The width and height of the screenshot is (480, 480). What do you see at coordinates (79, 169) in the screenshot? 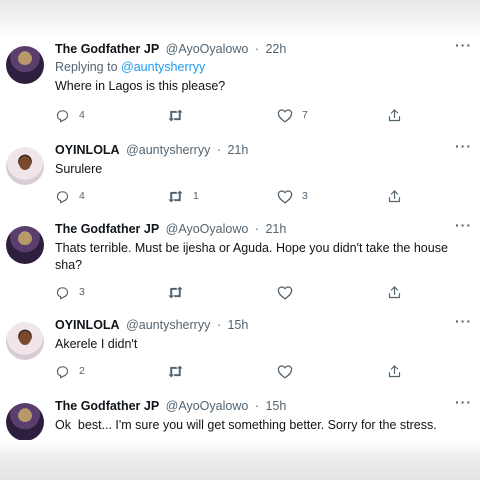
I see `tweet-text: Surulere` at bounding box center [79, 169].